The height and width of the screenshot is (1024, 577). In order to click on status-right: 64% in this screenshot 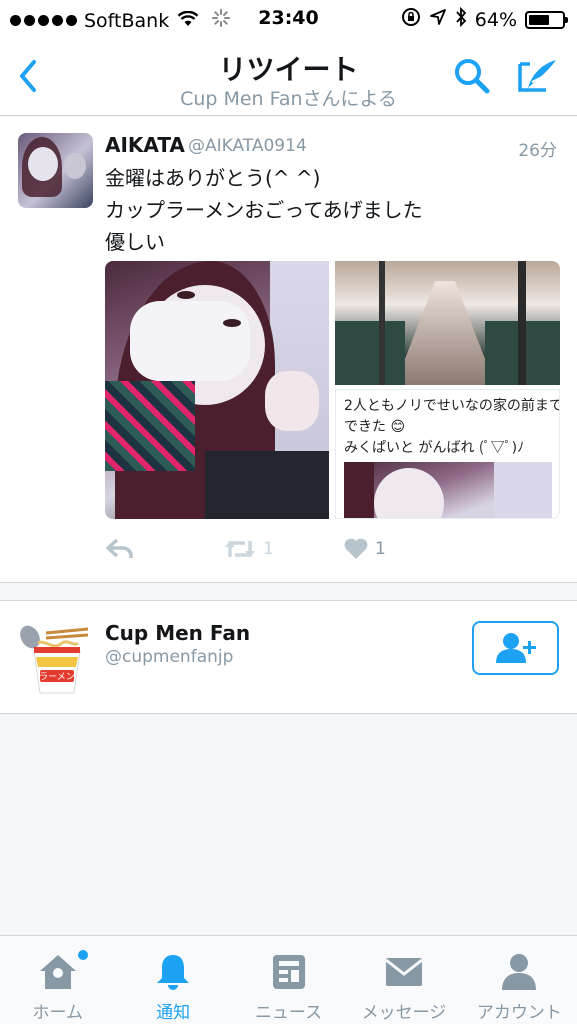, I will do `click(484, 19)`.